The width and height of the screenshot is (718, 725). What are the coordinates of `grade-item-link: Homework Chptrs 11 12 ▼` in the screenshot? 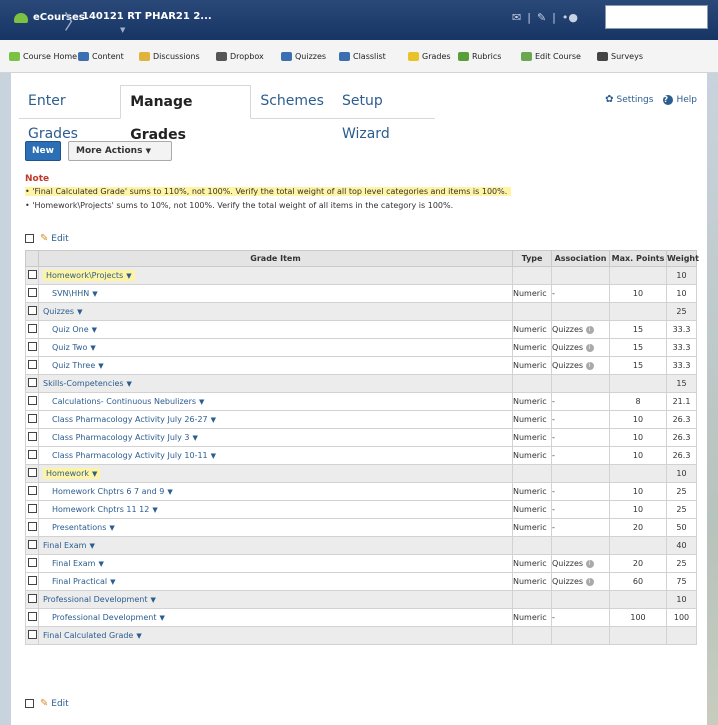 It's located at (105, 509).